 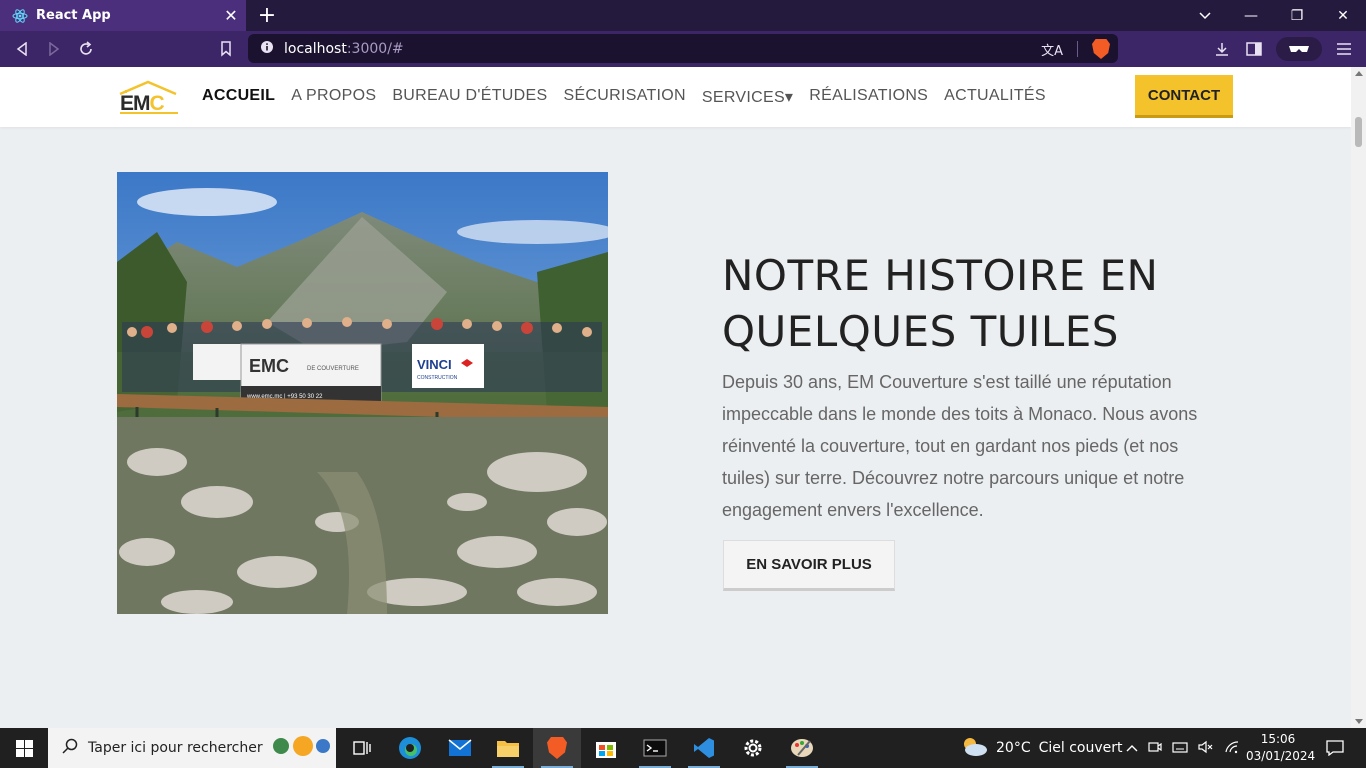 What do you see at coordinates (1206, 748) in the screenshot?
I see `volume-muted-icon` at bounding box center [1206, 748].